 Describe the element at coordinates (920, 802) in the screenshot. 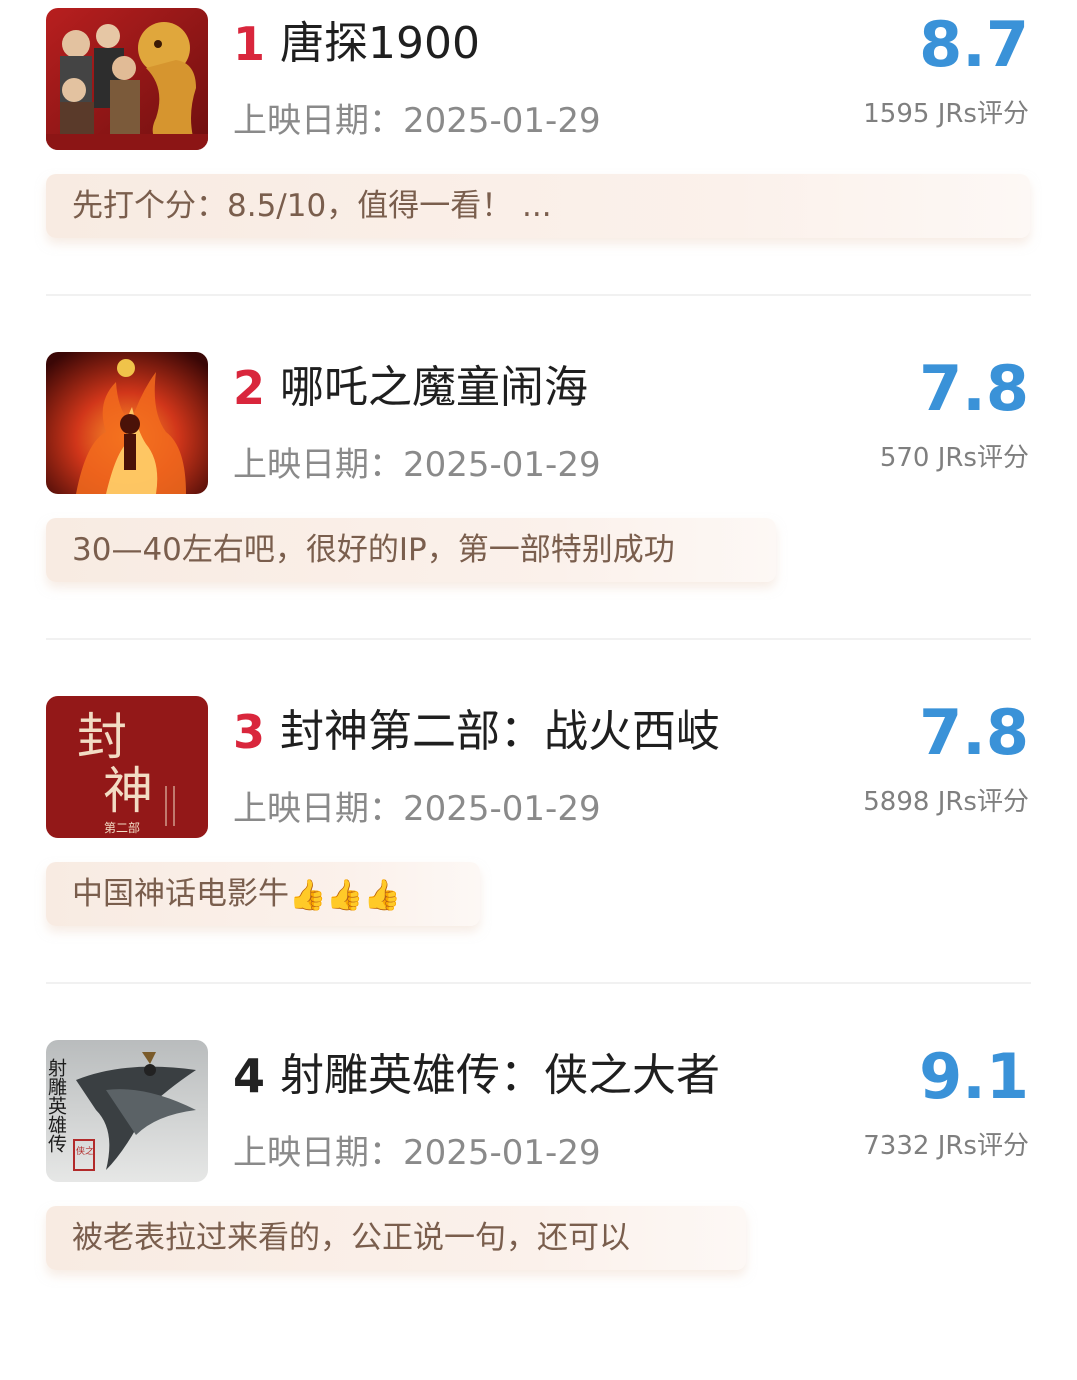

I see `ratings-count-value: 5898 JRs` at that location.